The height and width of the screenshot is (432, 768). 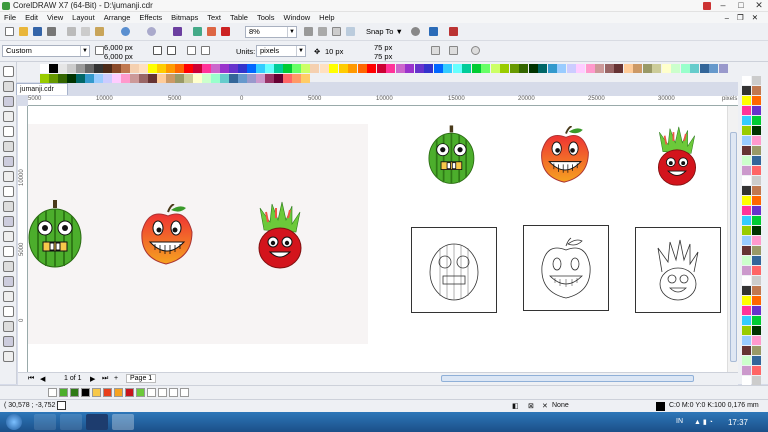 What do you see at coordinates (172, 51) in the screenshot?
I see `landscape-icon` at bounding box center [172, 51].